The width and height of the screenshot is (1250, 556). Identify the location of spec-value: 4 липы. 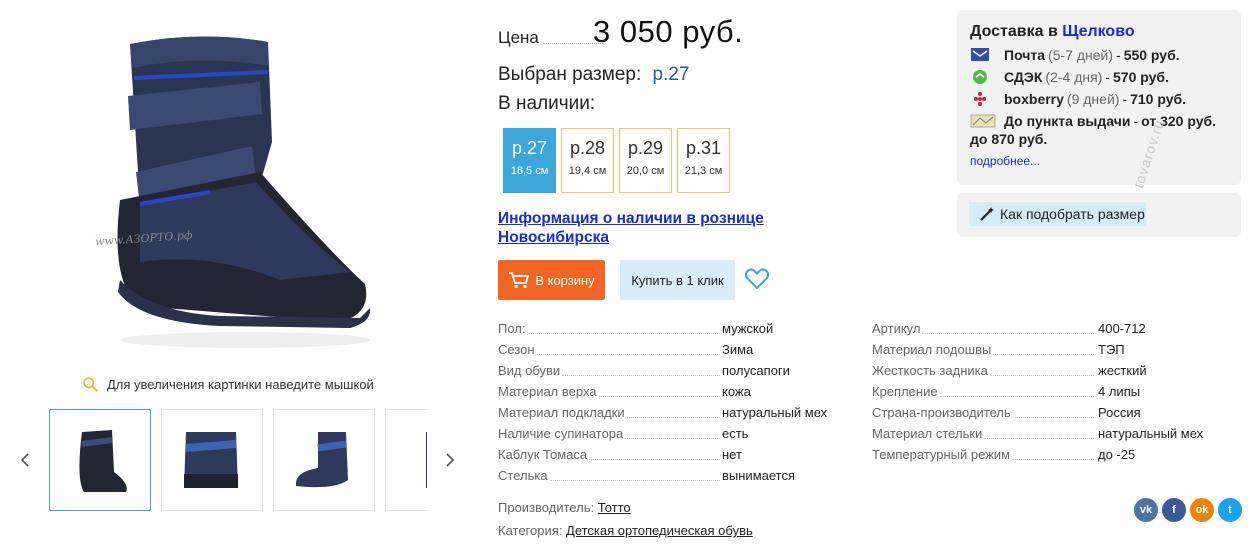
(1118, 391).